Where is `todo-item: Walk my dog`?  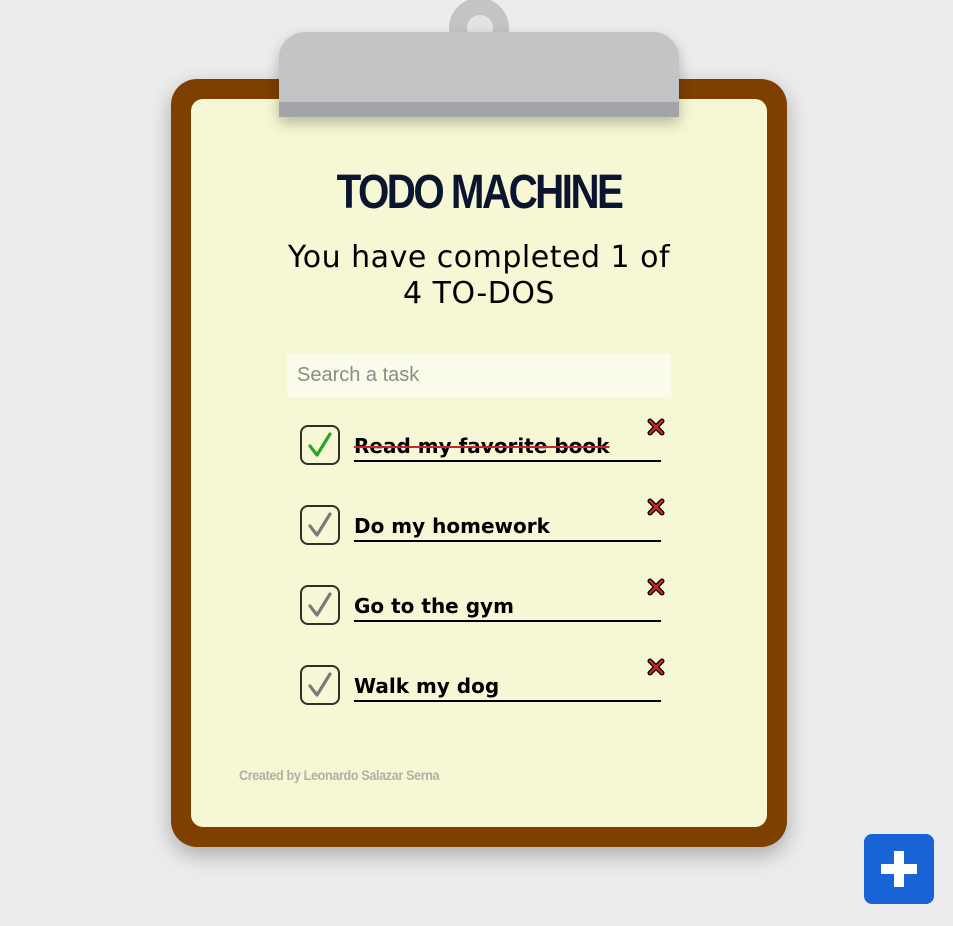
todo-item: Walk my dog is located at coordinates (485, 690).